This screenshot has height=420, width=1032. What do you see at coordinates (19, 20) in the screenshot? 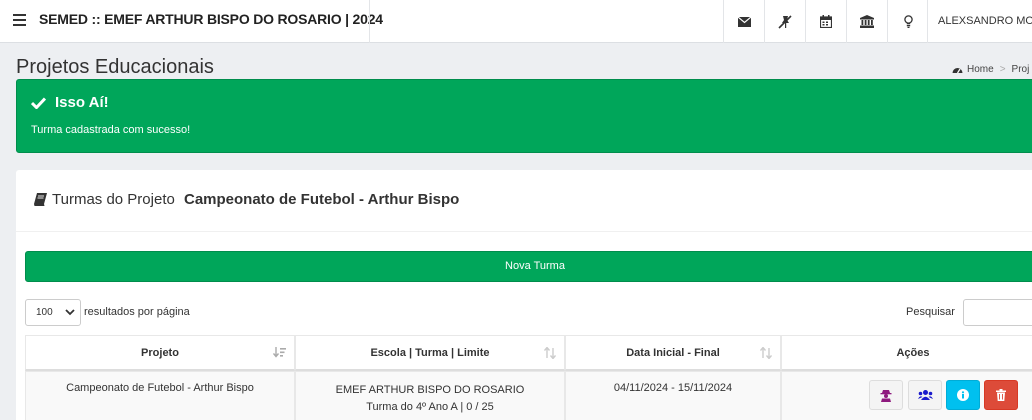
I see `menu-toggle-icon` at bounding box center [19, 20].